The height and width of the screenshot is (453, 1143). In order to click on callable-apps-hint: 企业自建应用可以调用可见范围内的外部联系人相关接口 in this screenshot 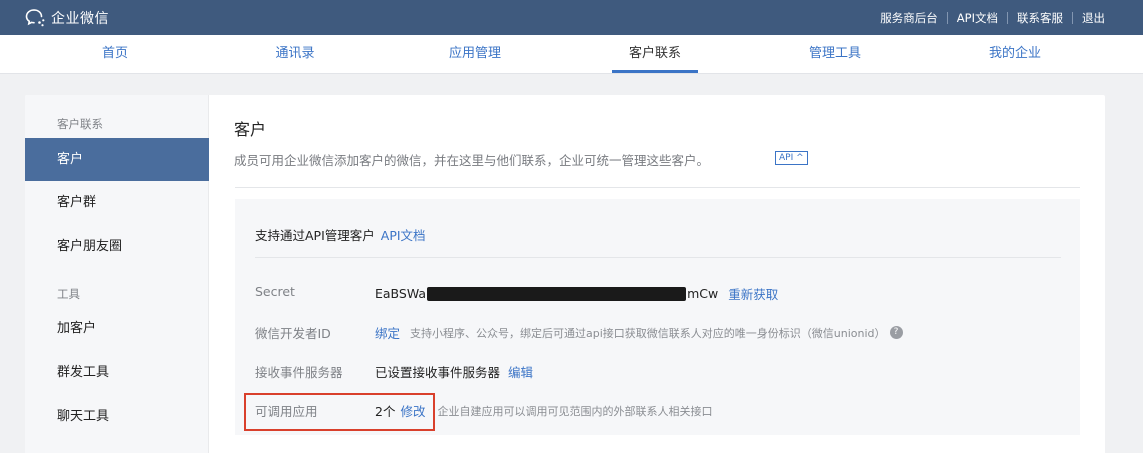, I will do `click(575, 411)`.